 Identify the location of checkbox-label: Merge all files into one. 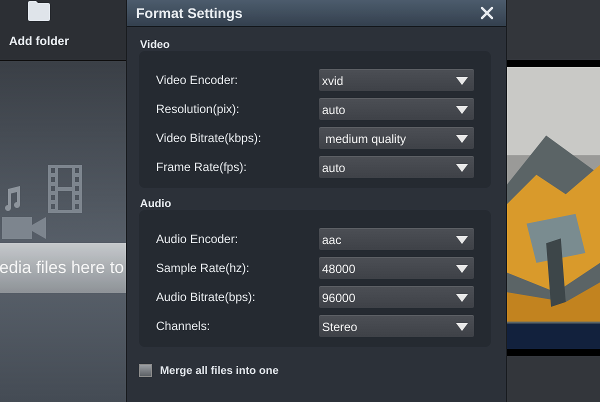
(219, 370).